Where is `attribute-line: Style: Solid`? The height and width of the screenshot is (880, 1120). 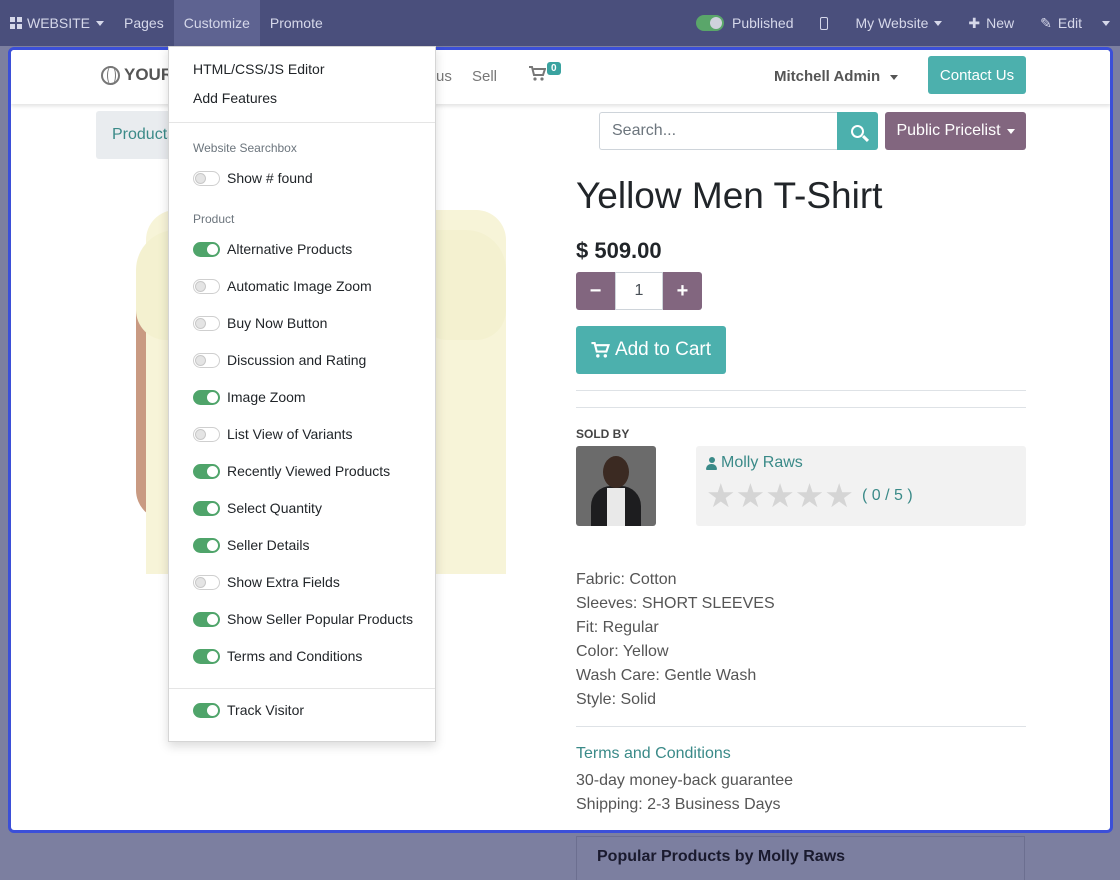 attribute-line: Style: Solid is located at coordinates (616, 699).